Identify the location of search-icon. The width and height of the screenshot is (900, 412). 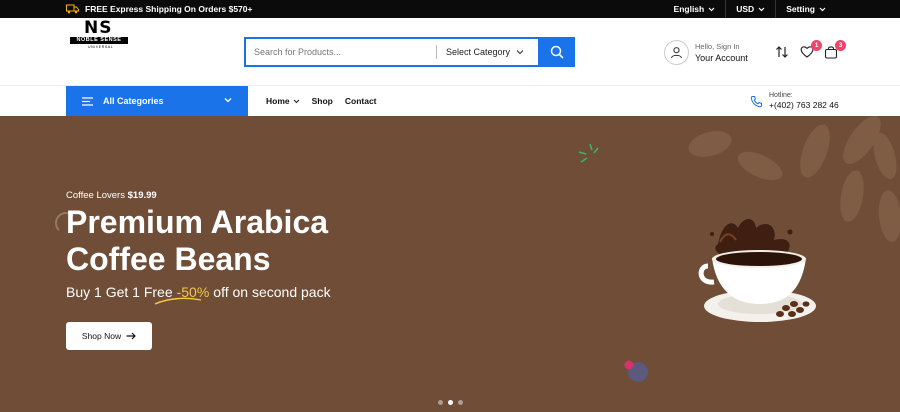
(557, 52).